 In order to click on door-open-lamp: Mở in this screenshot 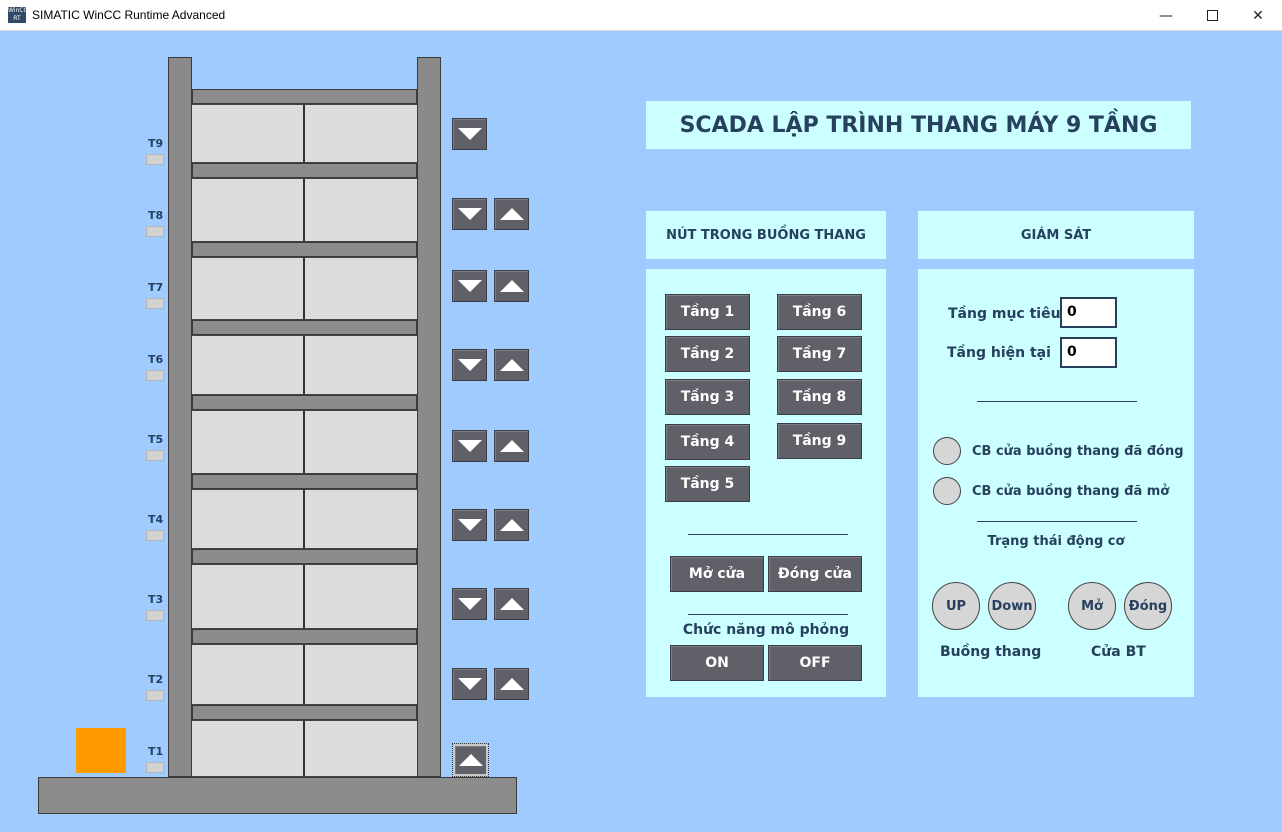, I will do `click(1092, 606)`.